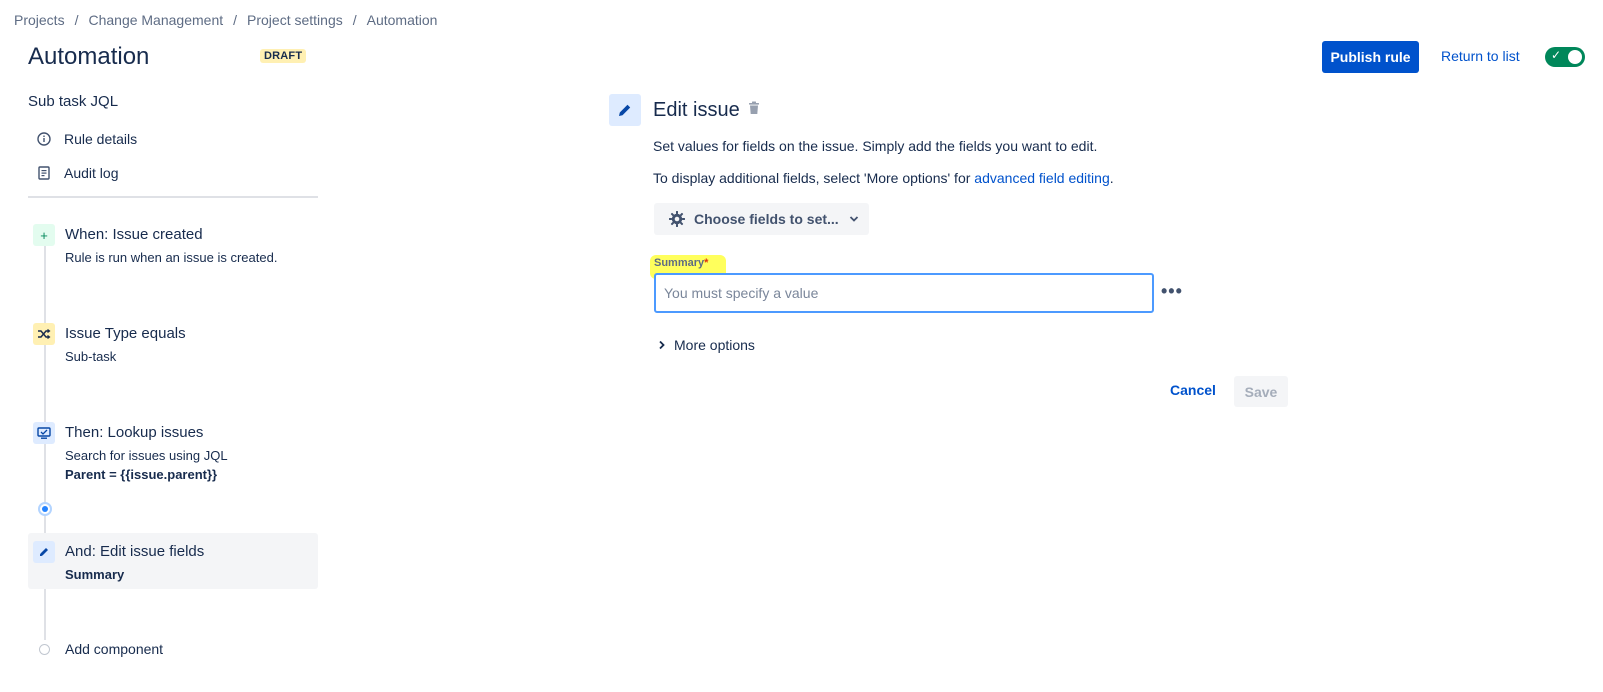 This screenshot has height=692, width=1603. I want to click on step-subtitle: Rule is run when an issue is created., so click(171, 257).